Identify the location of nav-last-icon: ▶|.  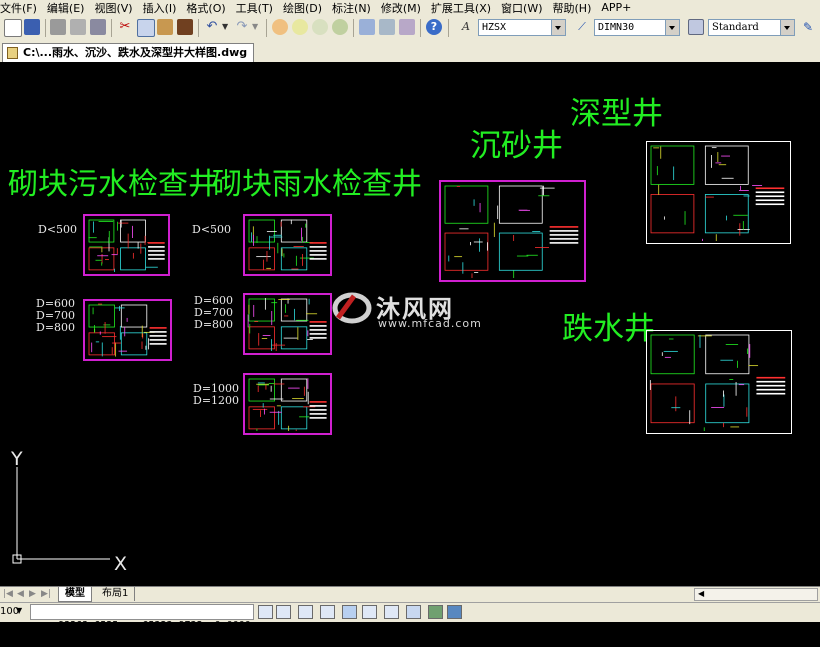
(46, 594).